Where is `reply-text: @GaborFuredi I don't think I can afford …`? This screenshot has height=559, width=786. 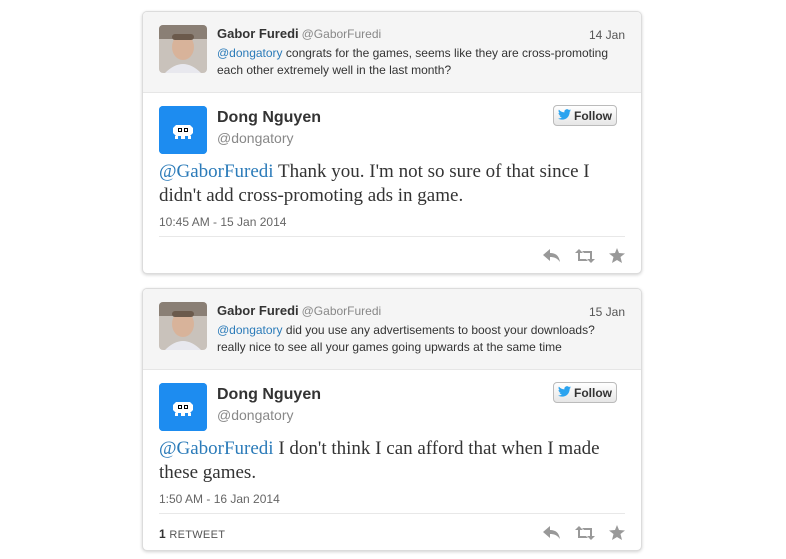 reply-text: @GaborFuredi I don't think I can afford … is located at coordinates (379, 460).